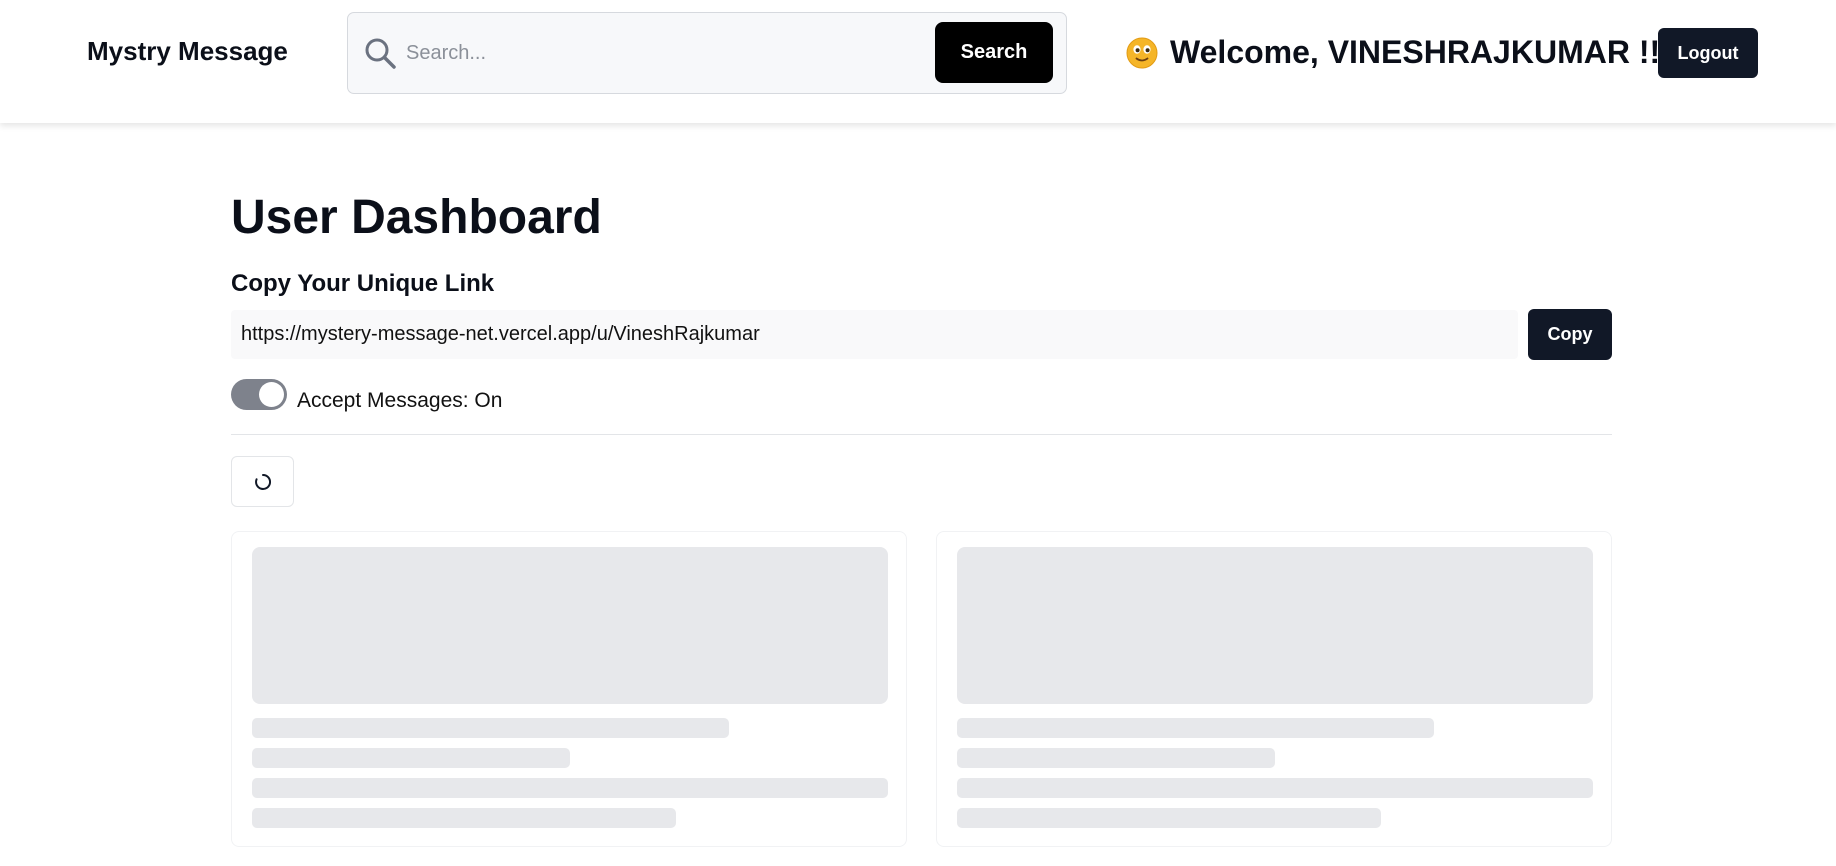 The image size is (1836, 866). I want to click on unique-link-field, so click(874, 334).